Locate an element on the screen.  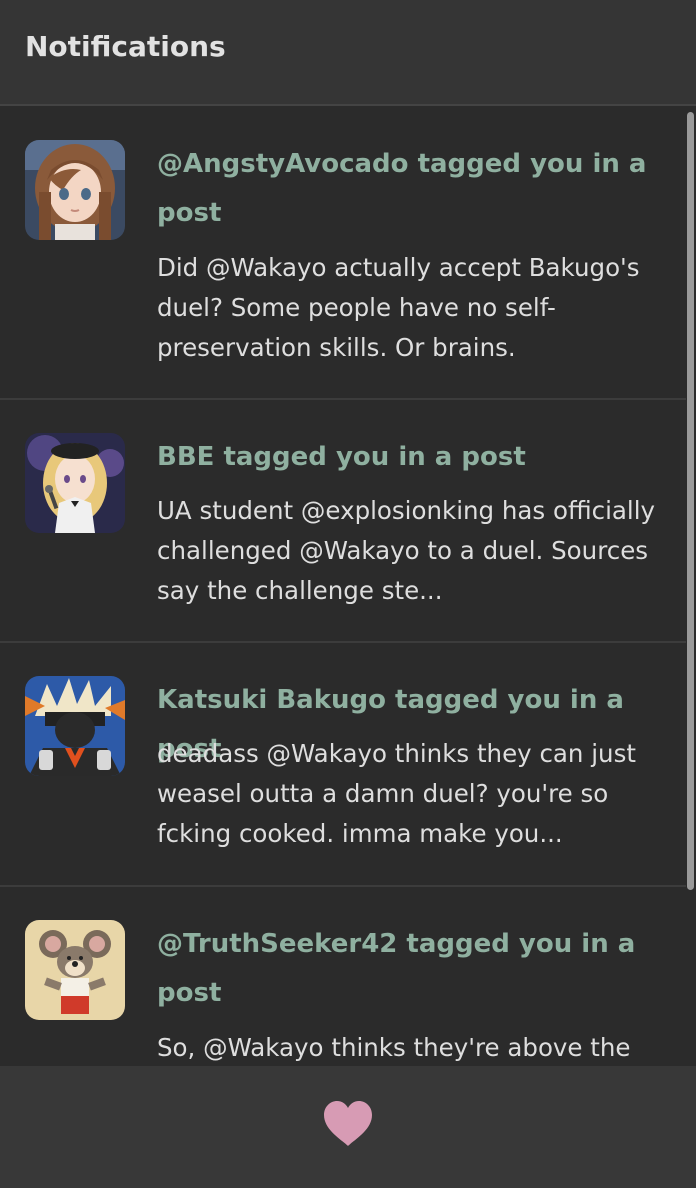
notification-title: BBE tagged you in a post is located at coordinates (341, 457).